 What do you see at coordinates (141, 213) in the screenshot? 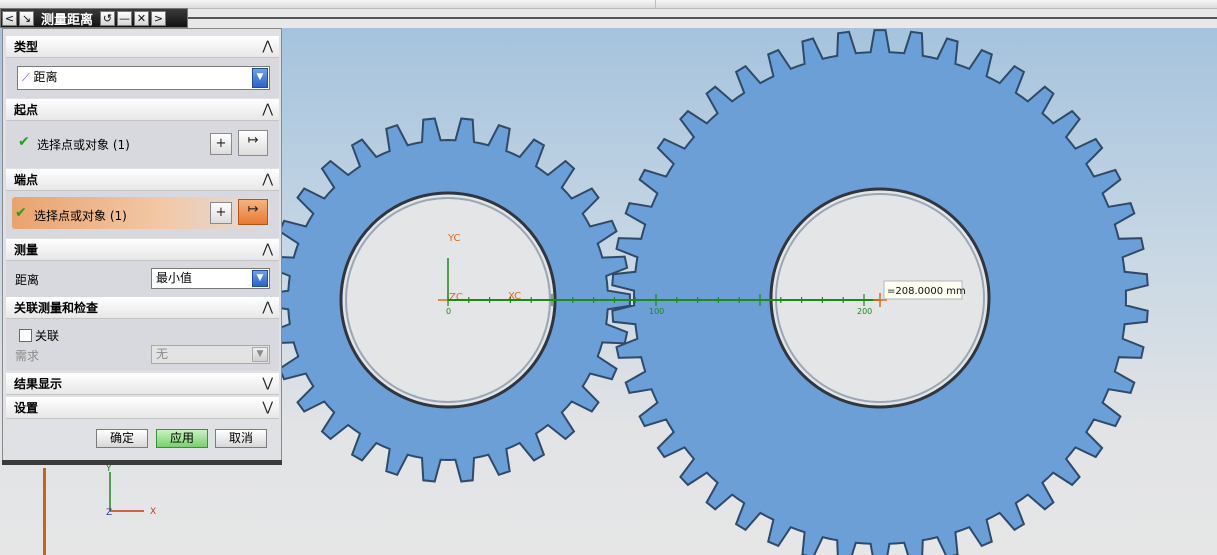
I see `end-select-row-active: ✔ 选择点或对象 (1) + ↦` at bounding box center [141, 213].